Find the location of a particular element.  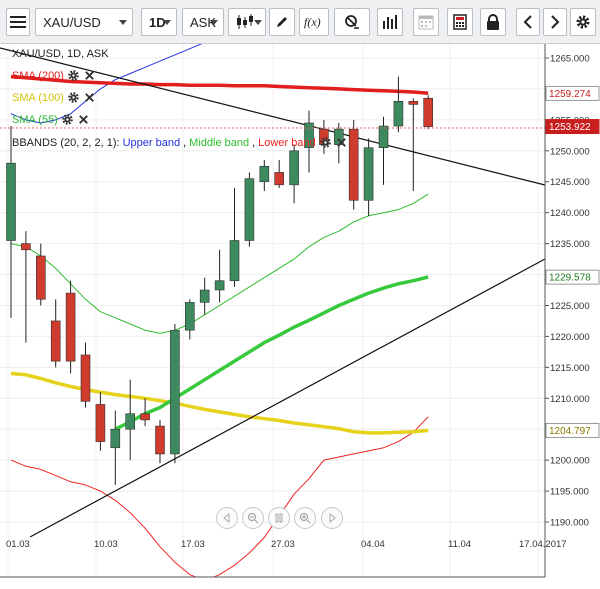

zoom-out-icon is located at coordinates (253, 518).